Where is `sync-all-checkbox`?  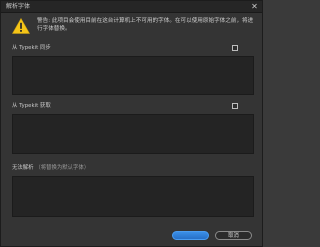 sync-all-checkbox is located at coordinates (235, 48).